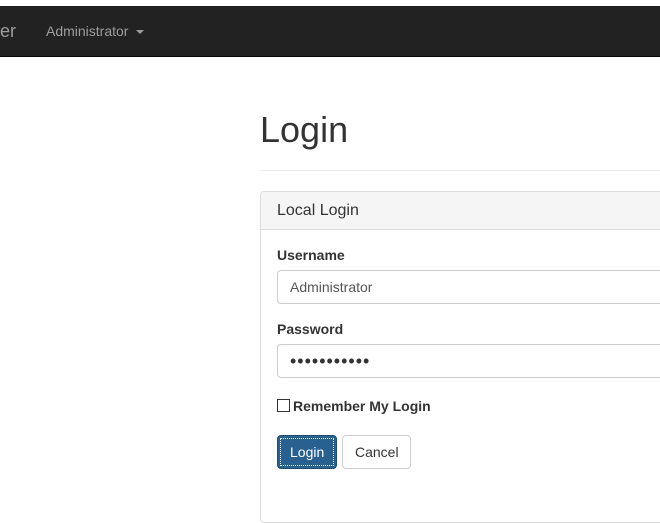 The width and height of the screenshot is (660, 523). I want to click on cancel-button: Cancel, so click(376, 452).